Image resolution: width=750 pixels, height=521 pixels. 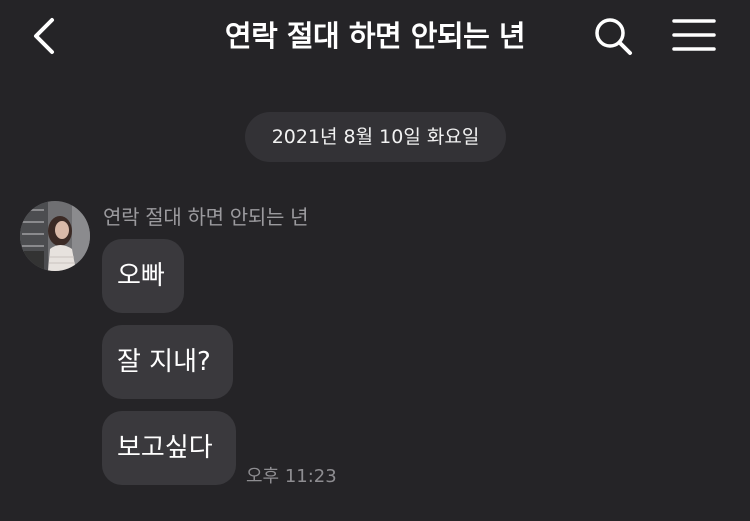 I want to click on hamburger-menu-icon, so click(x=694, y=35).